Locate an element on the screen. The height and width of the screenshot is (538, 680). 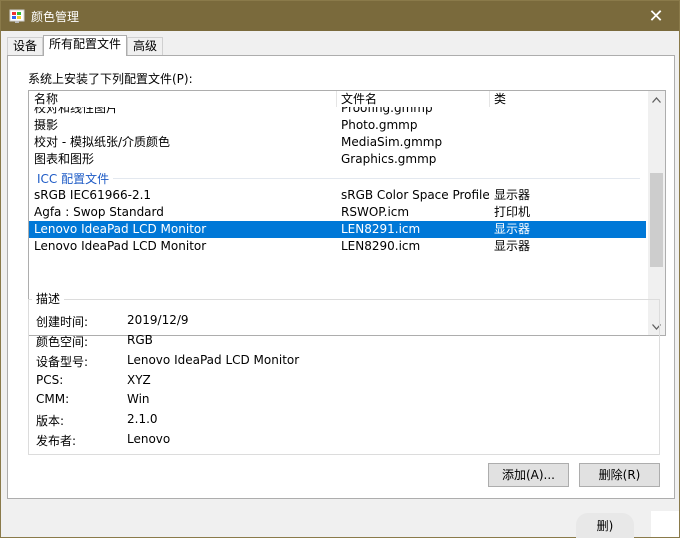
chevron-up-icon is located at coordinates (656, 99).